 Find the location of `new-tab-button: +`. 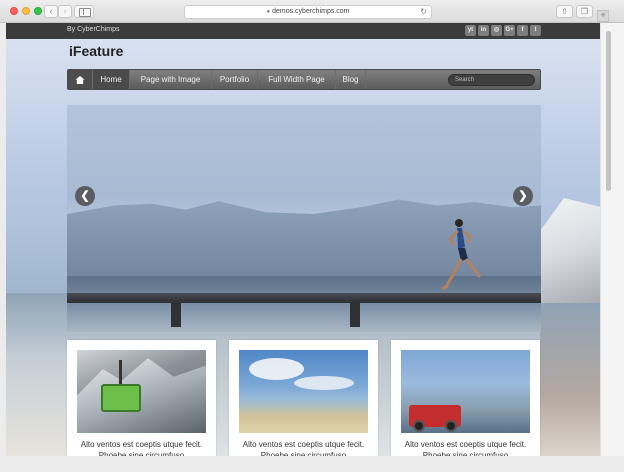

new-tab-button: + is located at coordinates (603, 16).